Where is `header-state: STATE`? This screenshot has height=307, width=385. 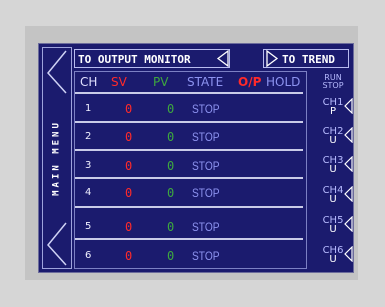
header-state: STATE is located at coordinates (205, 82).